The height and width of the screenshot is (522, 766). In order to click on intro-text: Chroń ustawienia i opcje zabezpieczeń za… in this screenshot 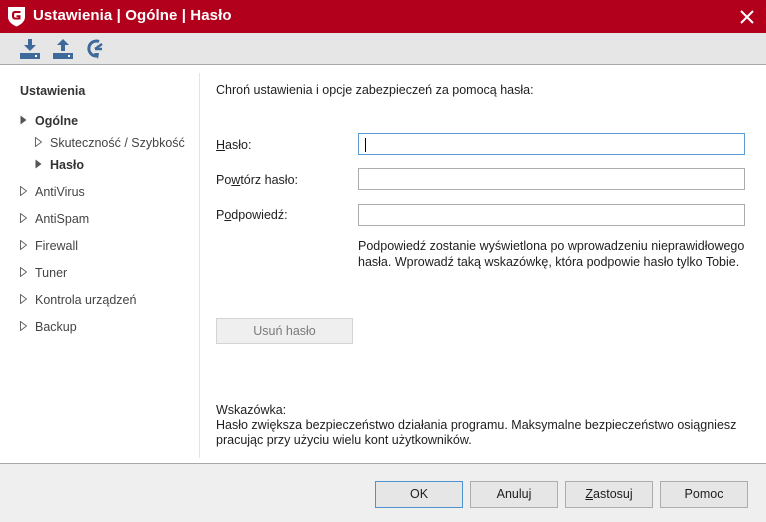, I will do `click(375, 90)`.